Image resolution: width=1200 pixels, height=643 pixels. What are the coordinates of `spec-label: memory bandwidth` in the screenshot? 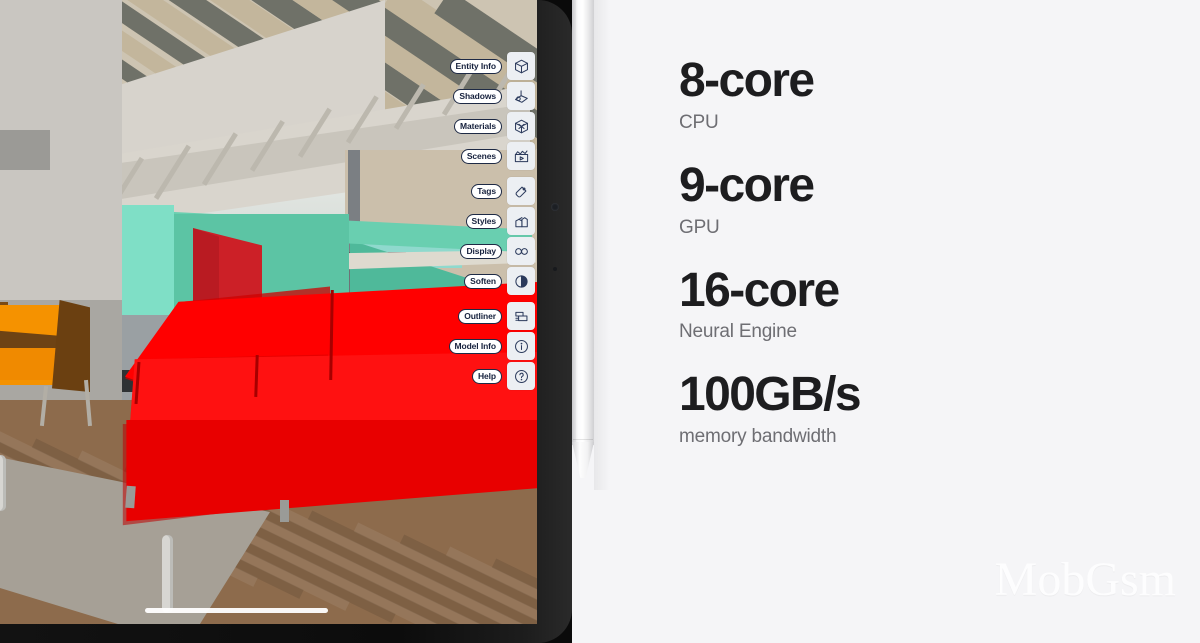 It's located at (758, 437).